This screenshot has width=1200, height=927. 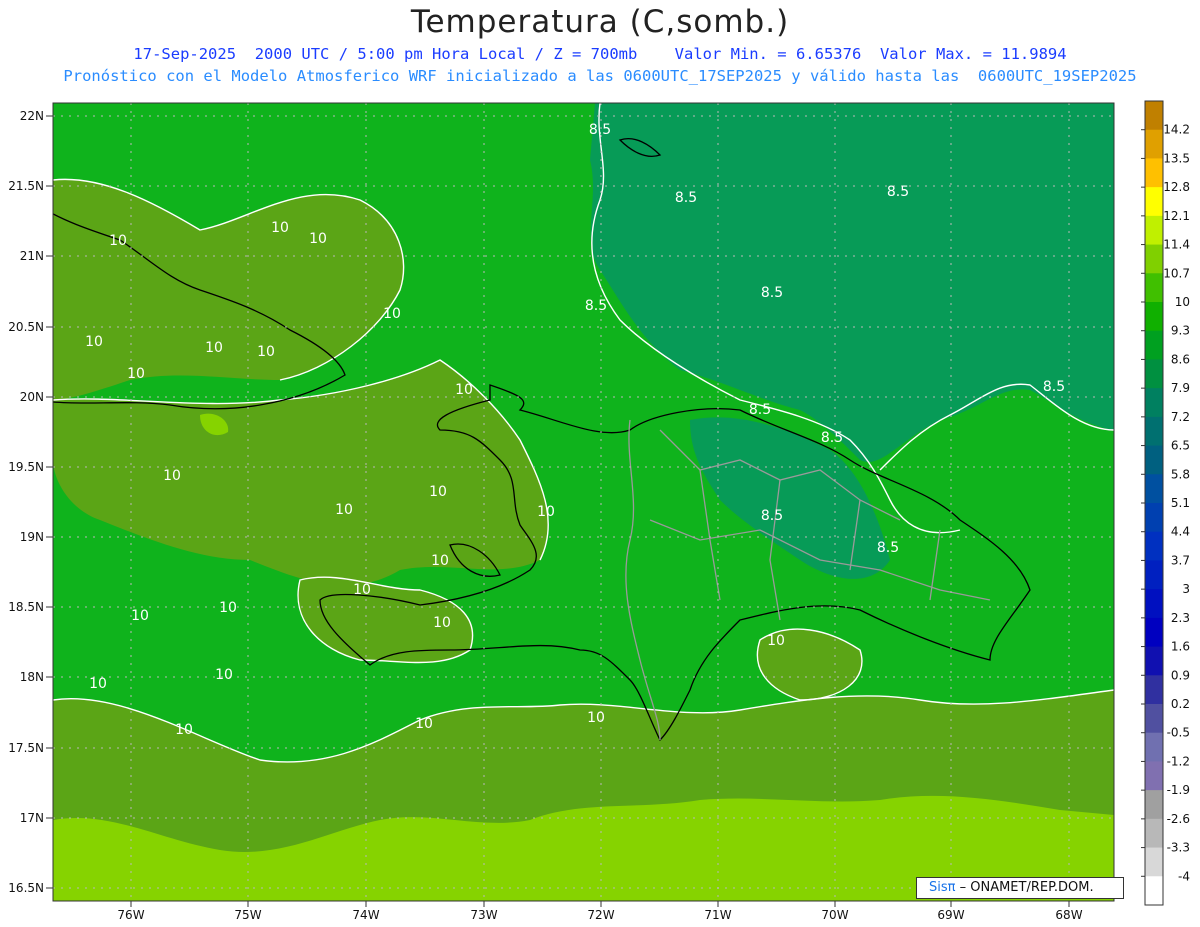 What do you see at coordinates (26, 888) in the screenshot?
I see `lat-label: 16.5N` at bounding box center [26, 888].